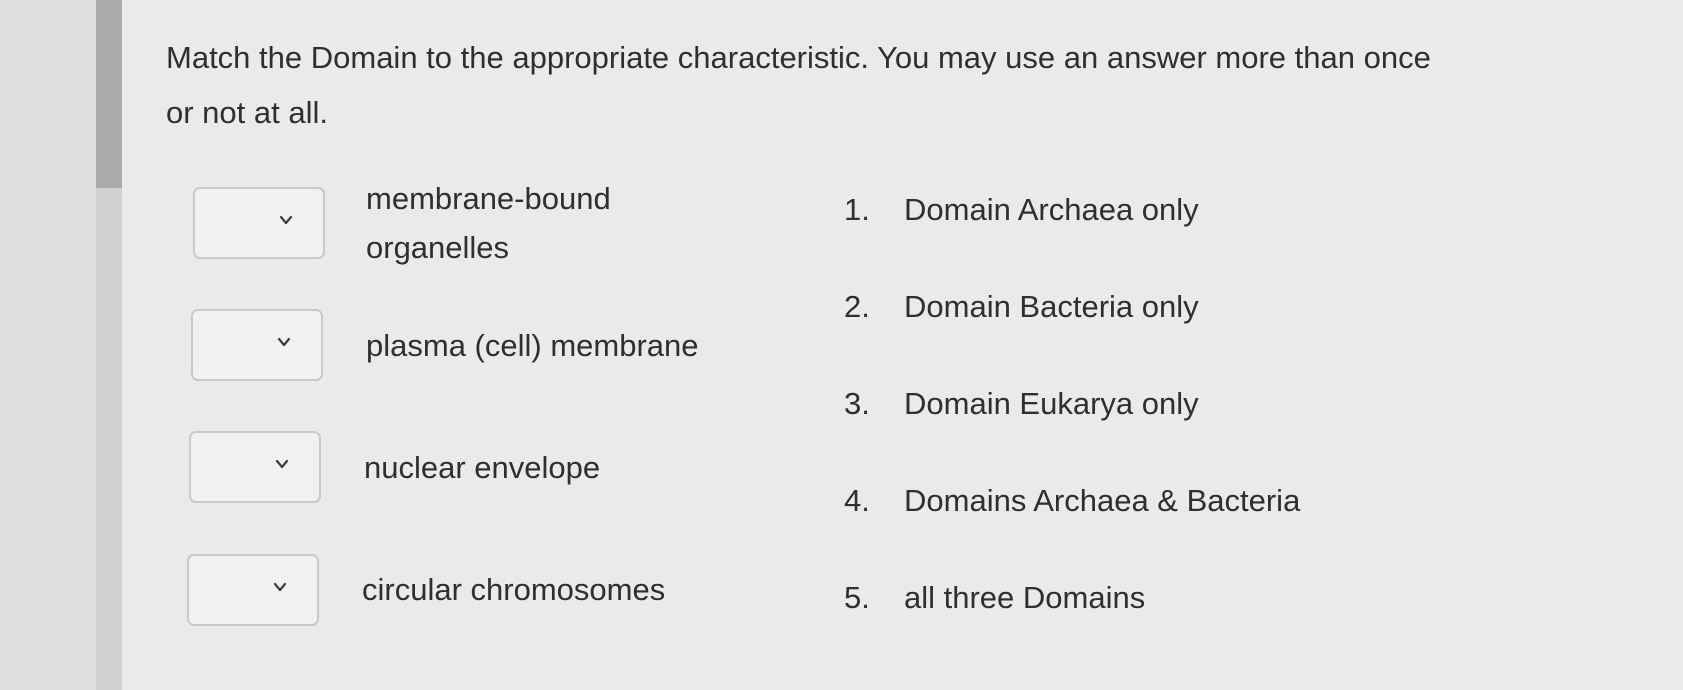 This screenshot has width=1683, height=690. I want to click on item-label-membrane-bound-line2: organelles, so click(438, 247).